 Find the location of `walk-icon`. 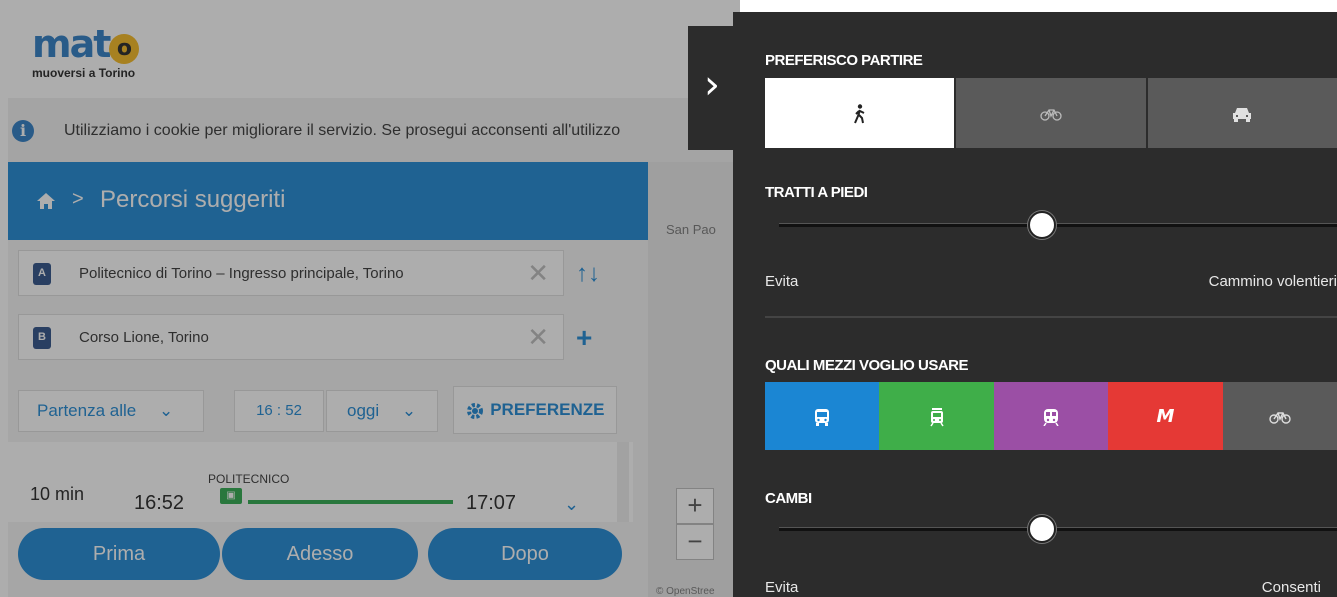

walk-icon is located at coordinates (859, 114).